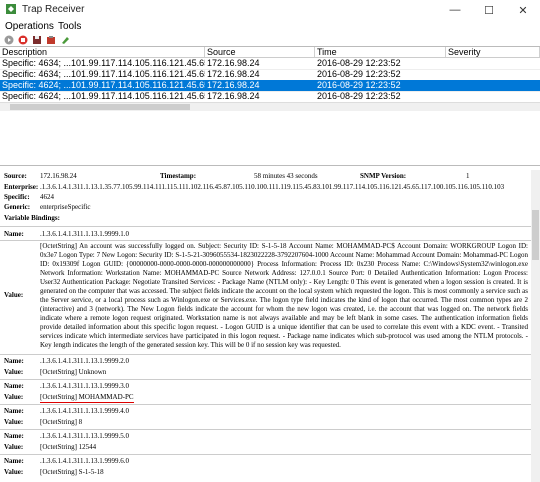 The image size is (540, 482). Describe the element at coordinates (84, 386) in the screenshot. I see `binding-name: .1.3.6.1.4.1.311.1.13.1.9999.3.0` at that location.